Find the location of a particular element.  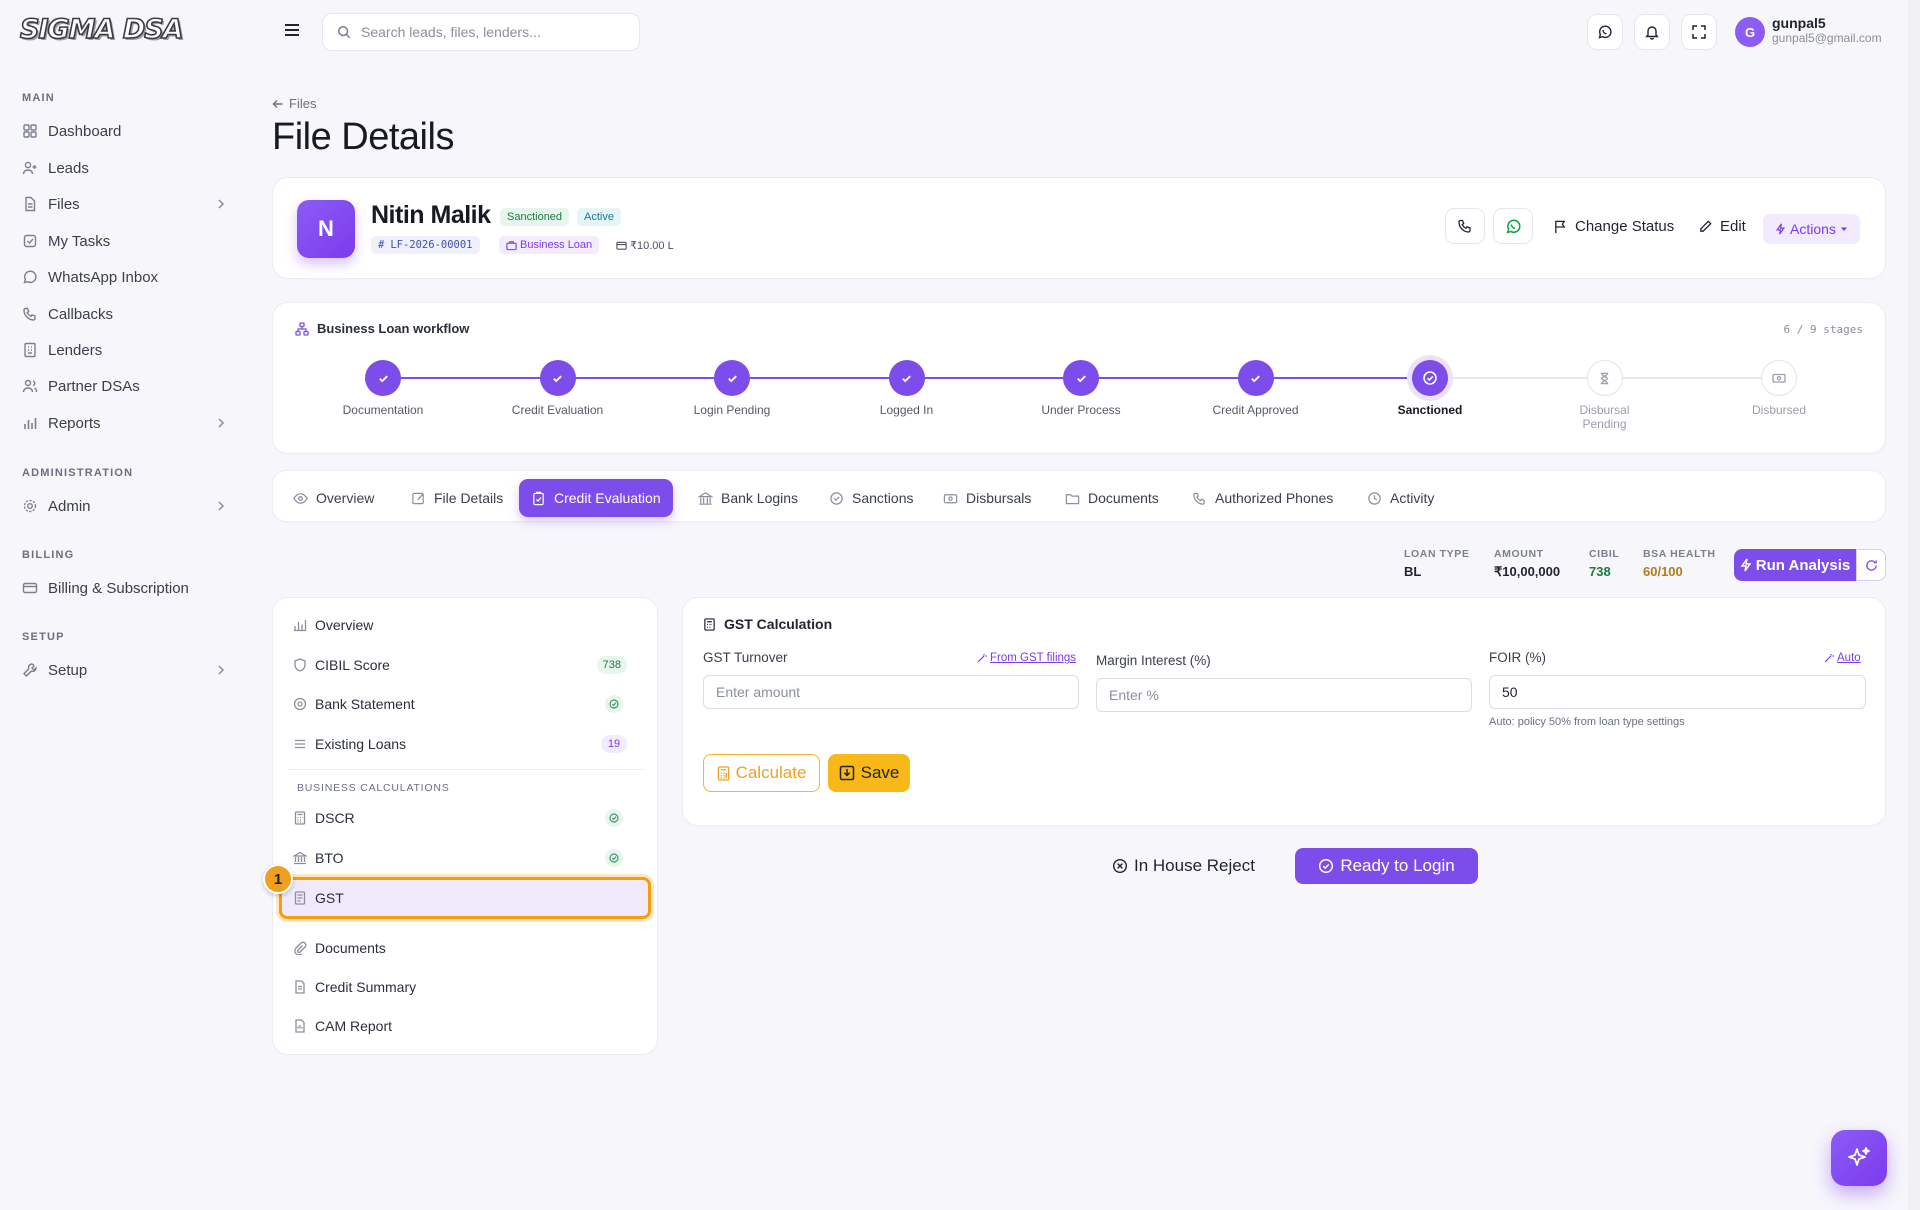

gear-icon is located at coordinates (30, 506).